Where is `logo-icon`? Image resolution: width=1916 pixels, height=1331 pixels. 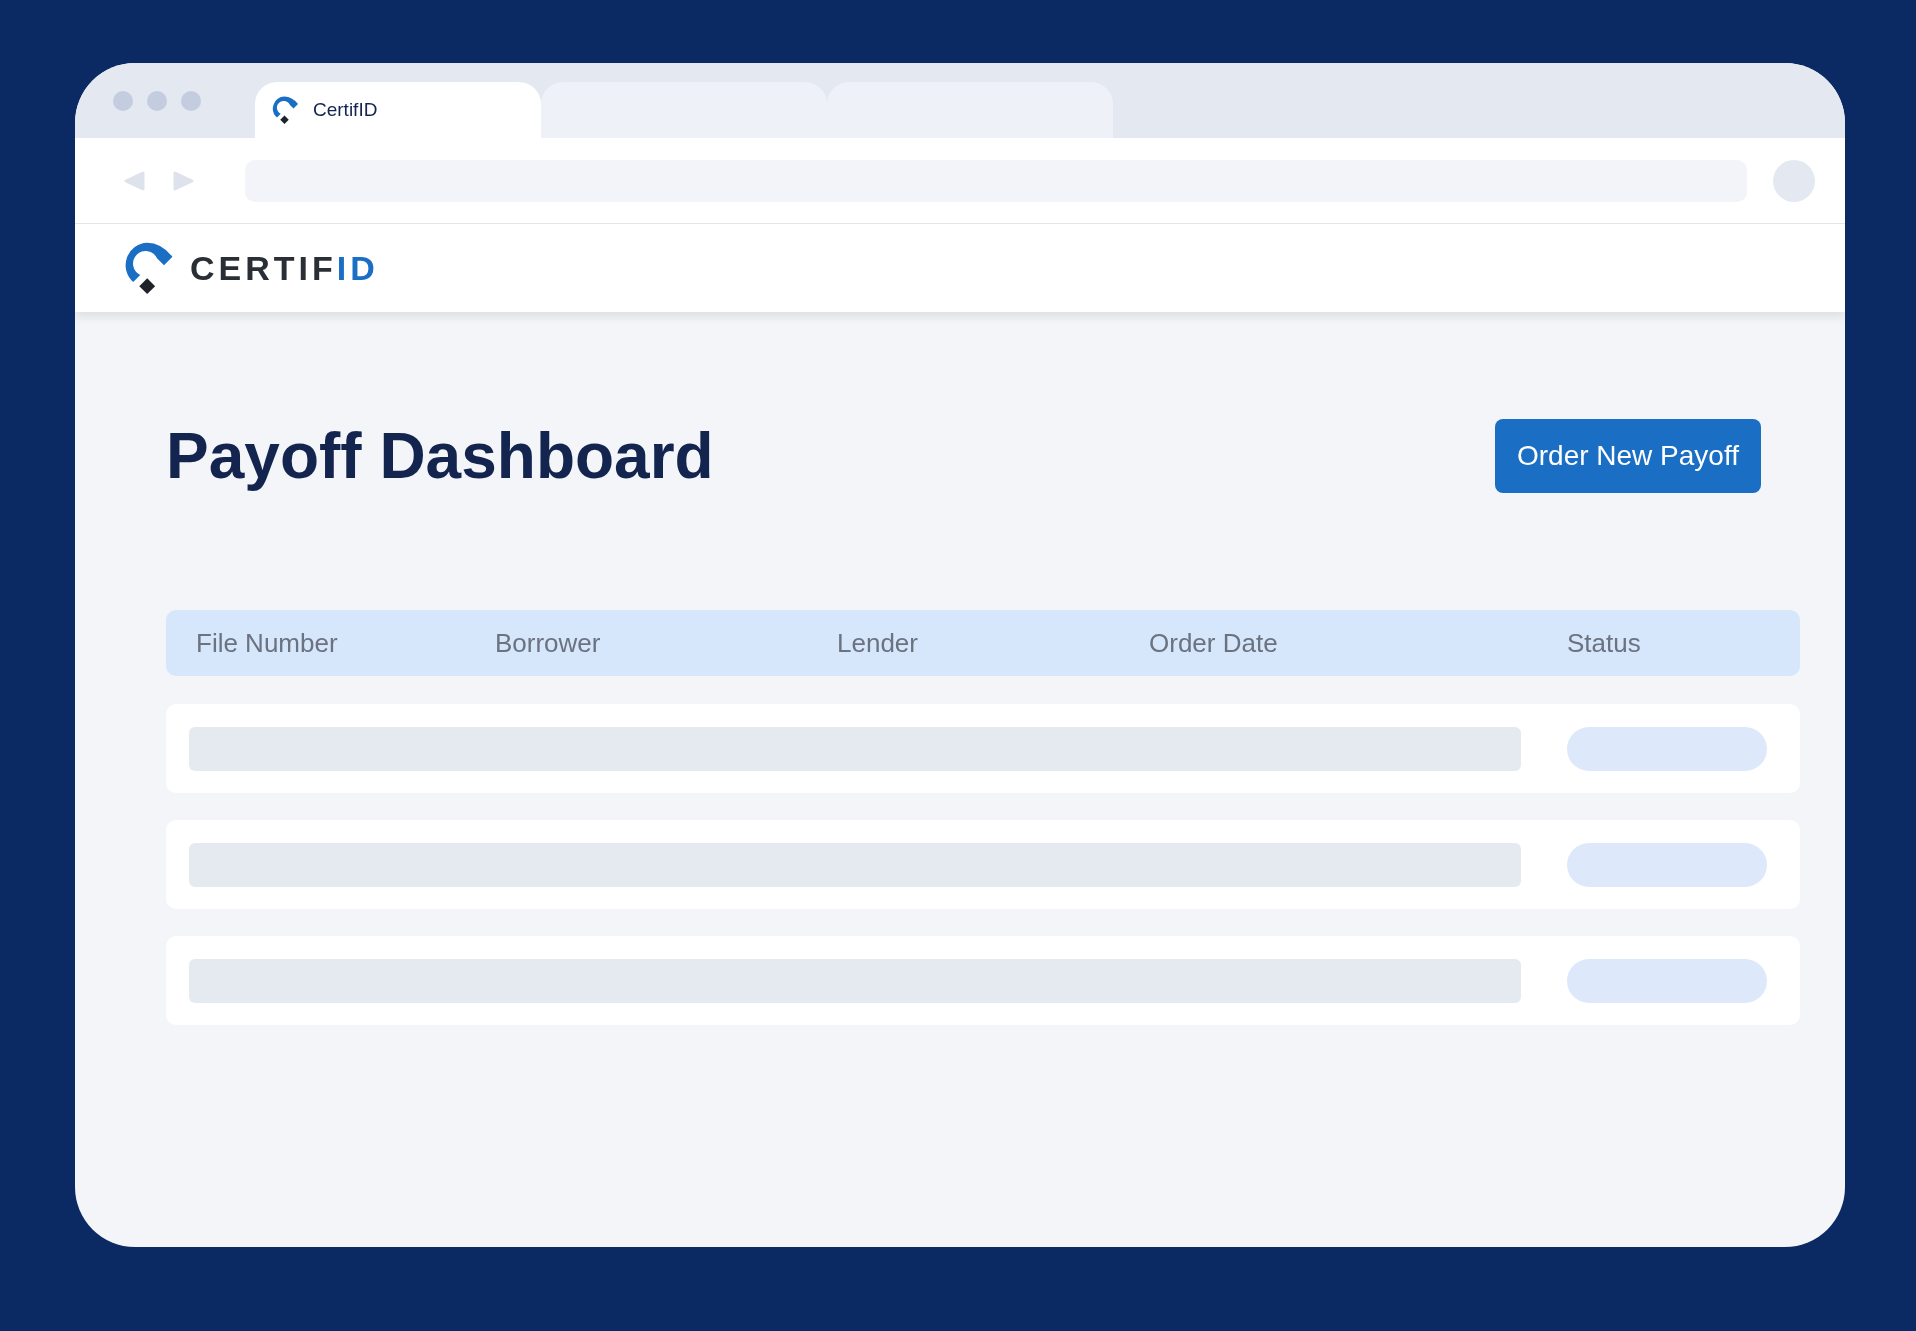 logo-icon is located at coordinates (286, 110).